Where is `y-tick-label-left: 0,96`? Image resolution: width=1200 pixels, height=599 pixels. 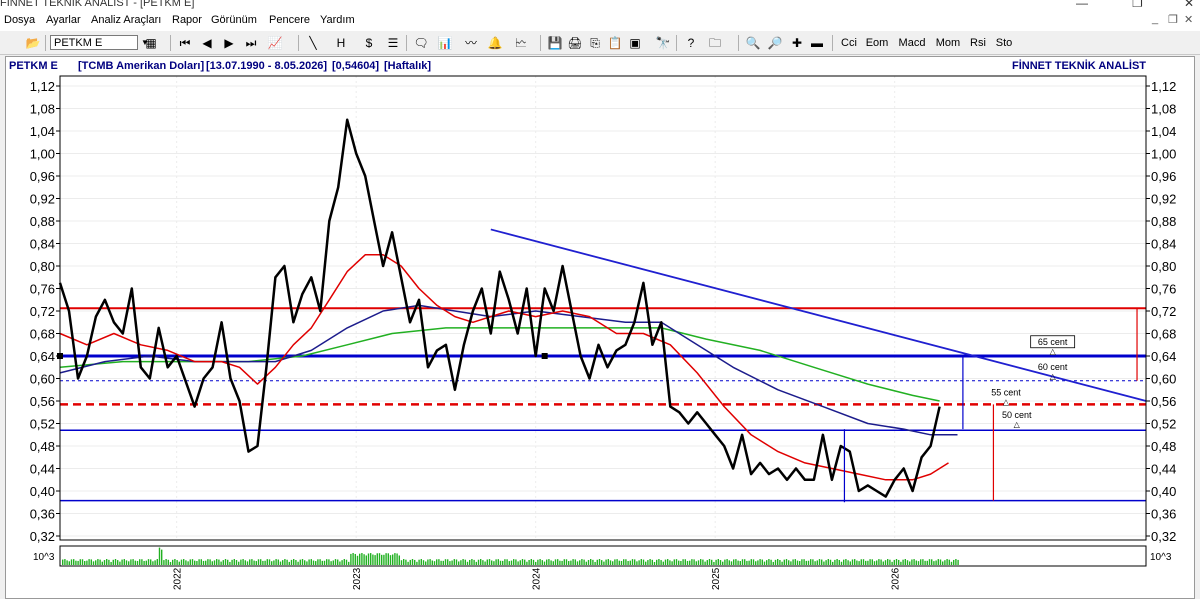 y-tick-label-left: 0,96 is located at coordinates (42, 176).